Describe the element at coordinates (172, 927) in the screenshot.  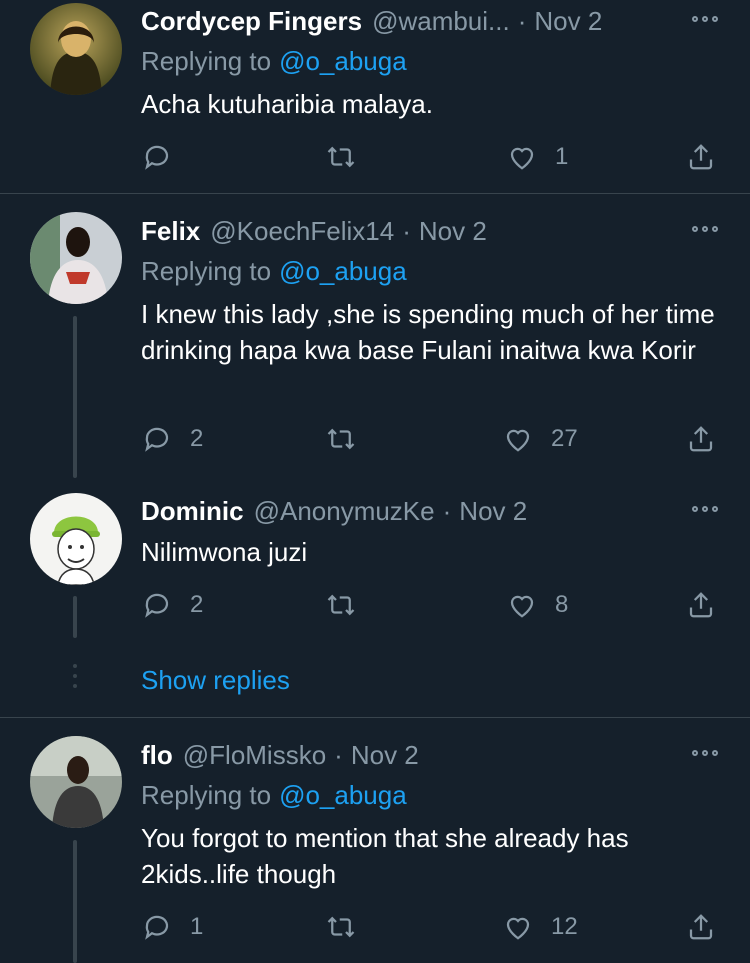
I see `reply-button: 1` at that location.